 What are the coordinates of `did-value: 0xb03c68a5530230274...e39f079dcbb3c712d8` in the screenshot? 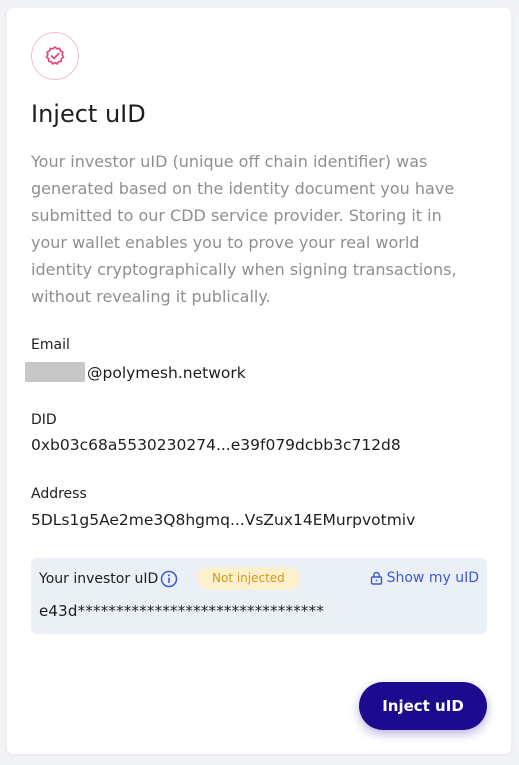 It's located at (216, 445).